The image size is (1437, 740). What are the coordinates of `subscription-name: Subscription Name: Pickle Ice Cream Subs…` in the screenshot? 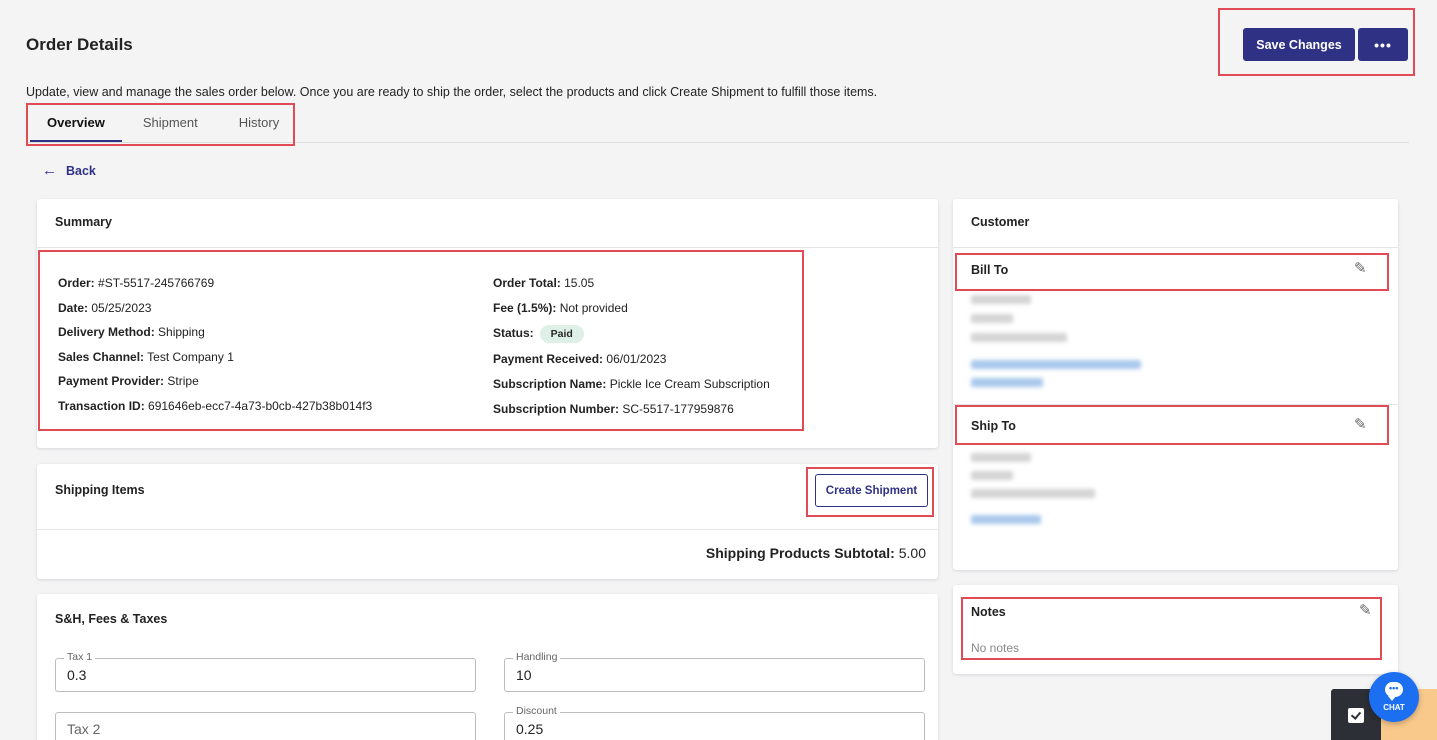 It's located at (631, 384).